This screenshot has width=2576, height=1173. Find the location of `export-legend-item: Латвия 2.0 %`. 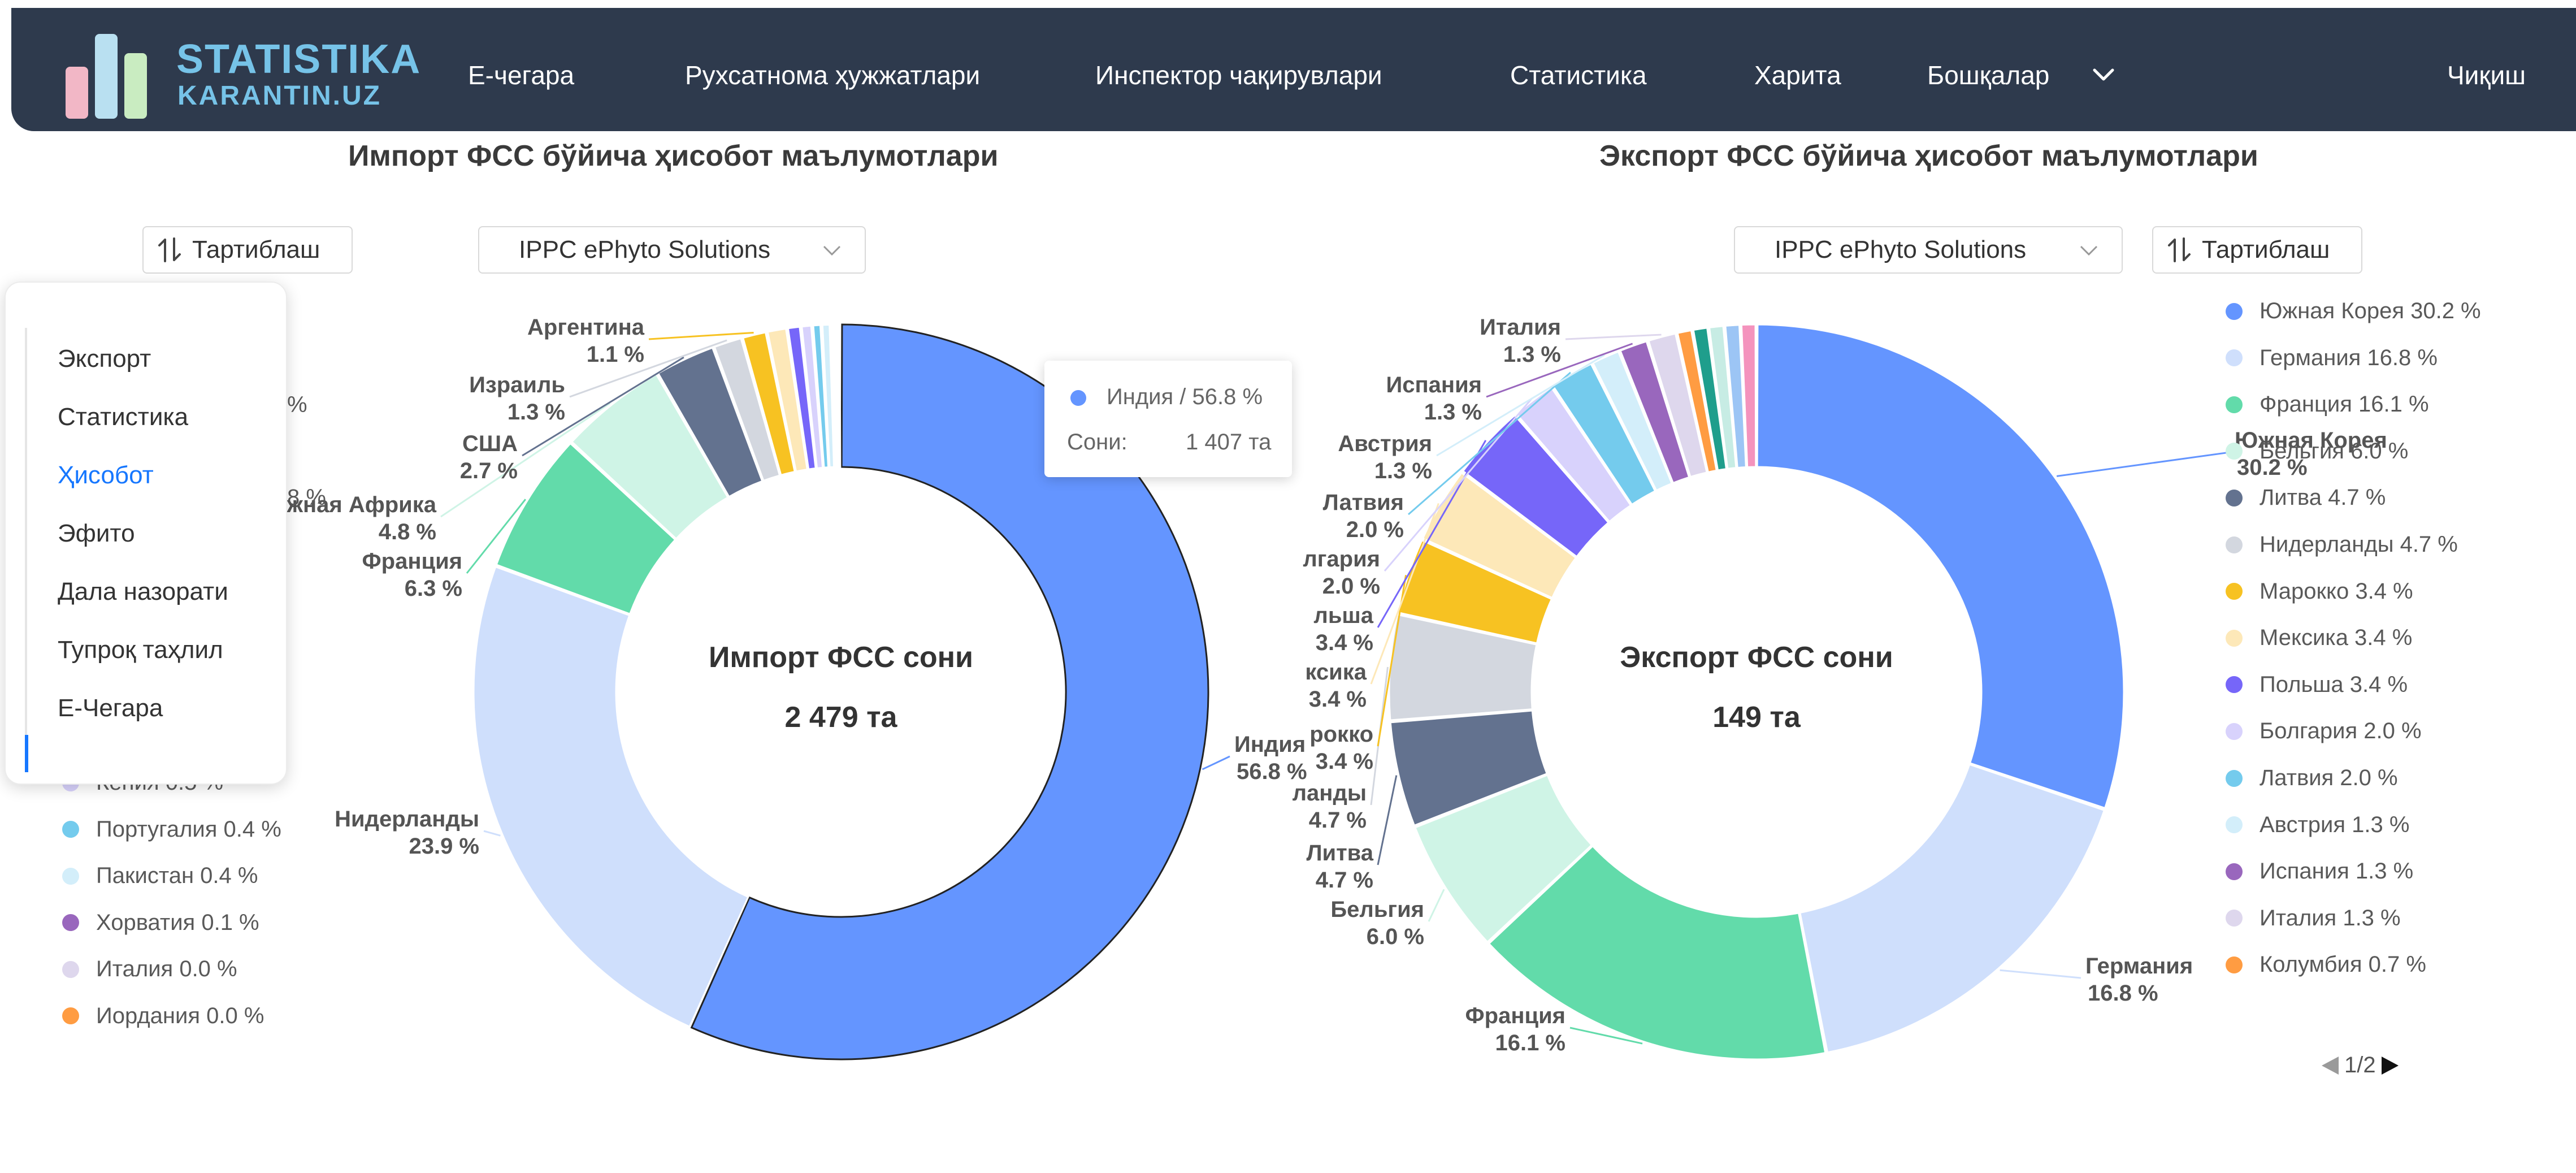

export-legend-item: Латвия 2.0 % is located at coordinates (2312, 778).